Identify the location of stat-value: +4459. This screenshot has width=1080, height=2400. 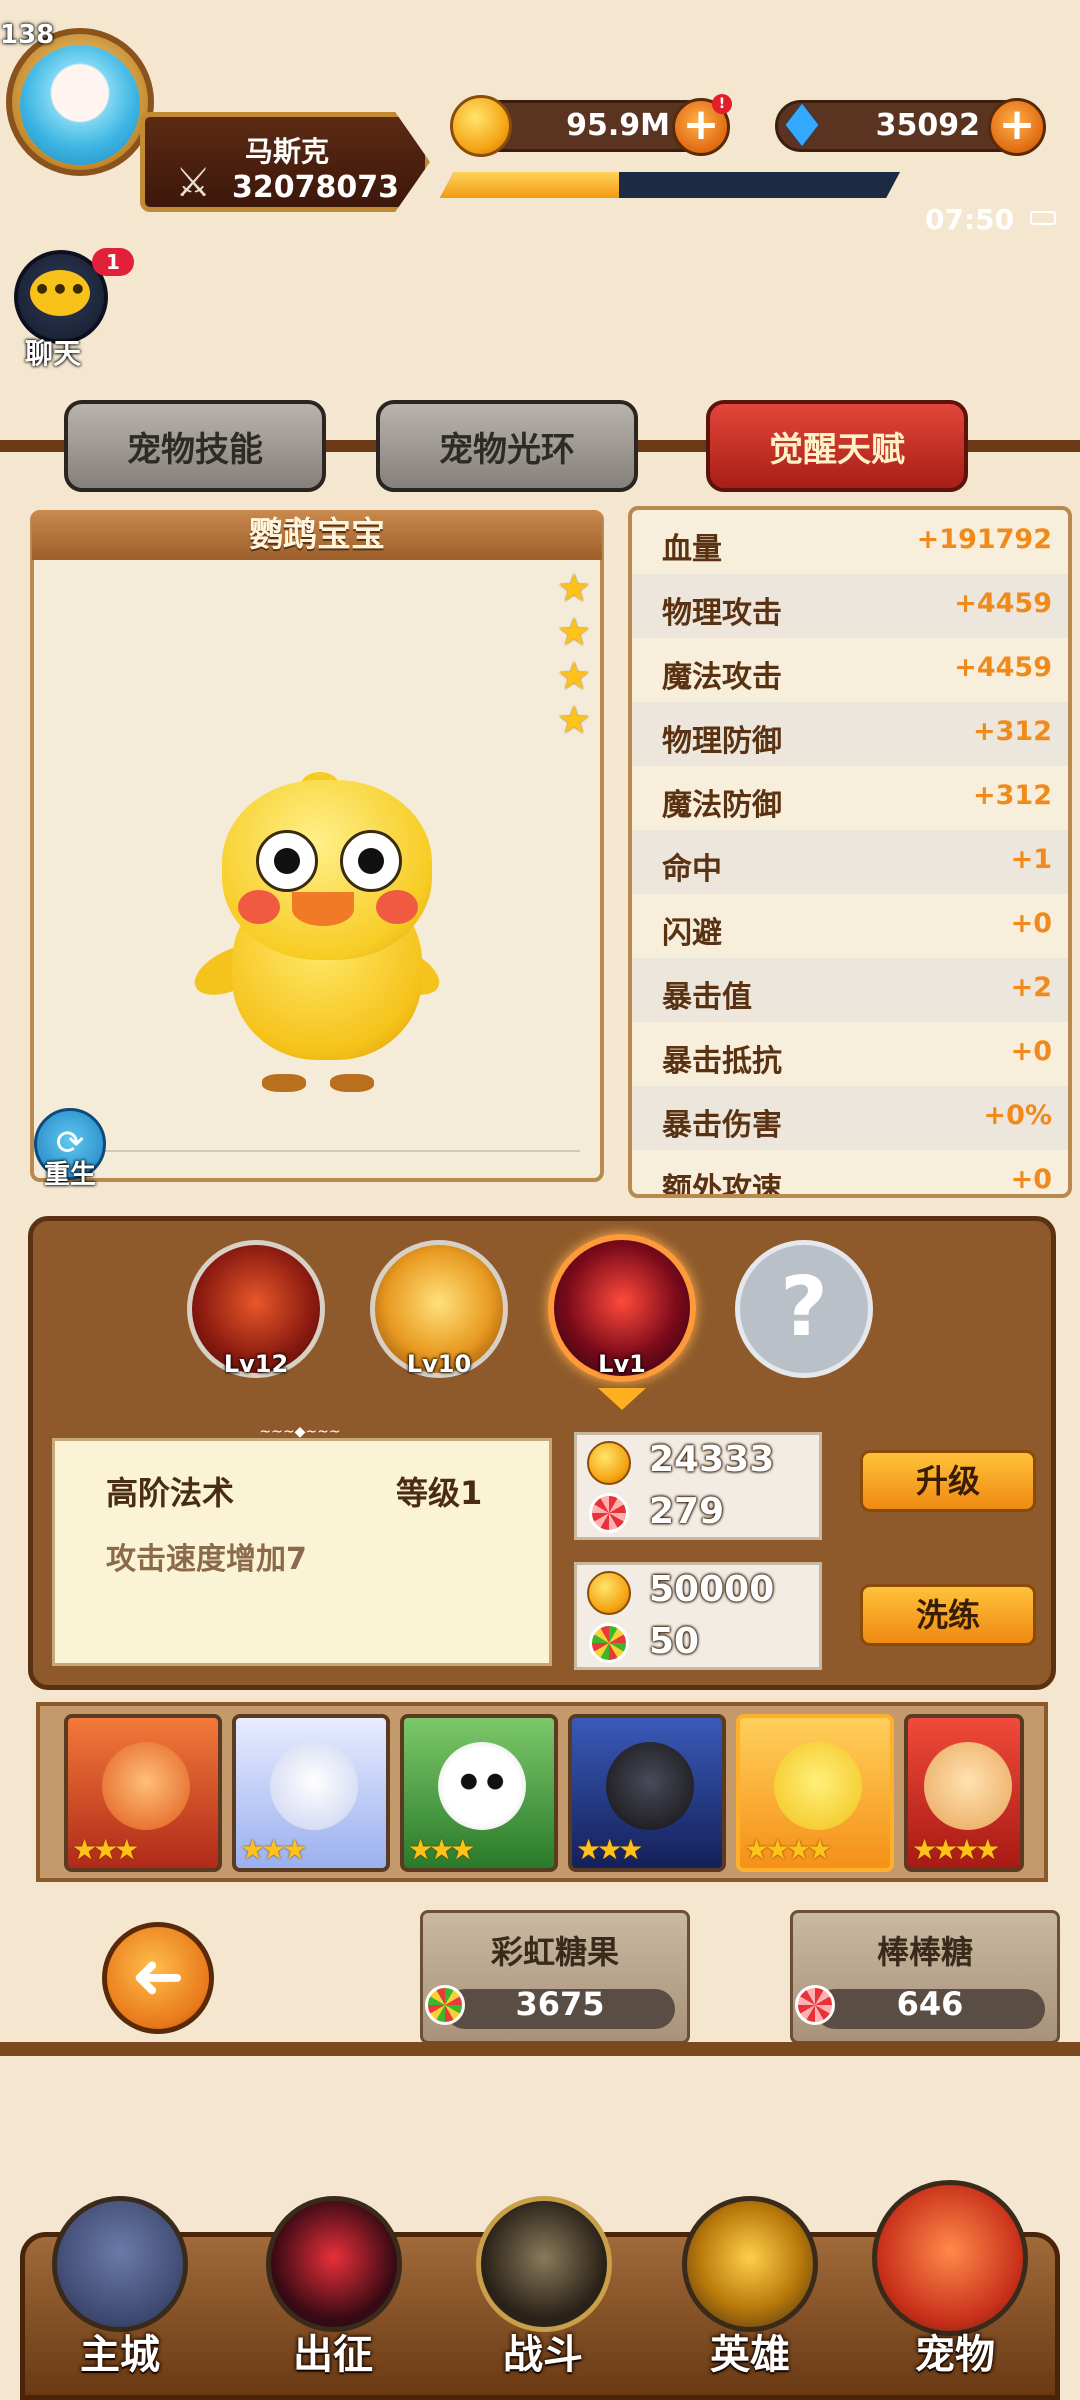
(1003, 603).